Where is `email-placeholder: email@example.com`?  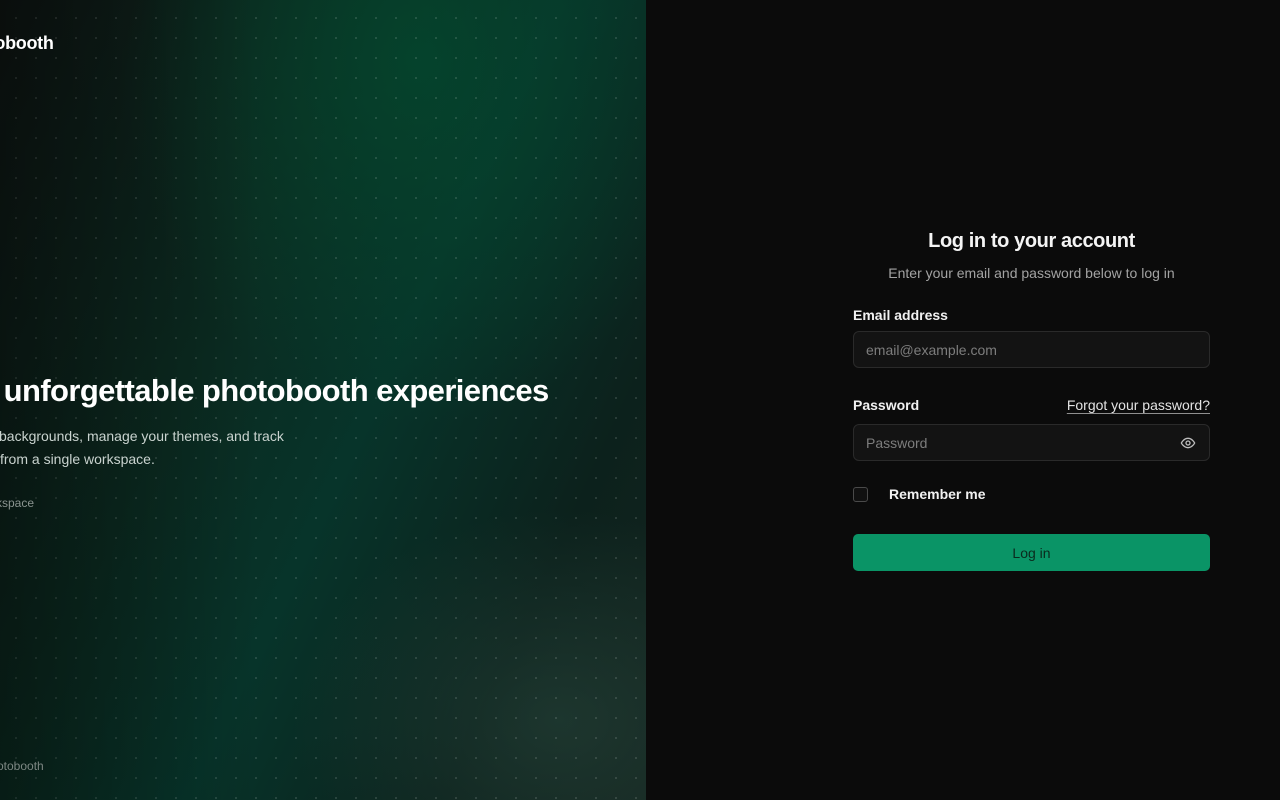 email-placeholder: email@example.com is located at coordinates (931, 349).